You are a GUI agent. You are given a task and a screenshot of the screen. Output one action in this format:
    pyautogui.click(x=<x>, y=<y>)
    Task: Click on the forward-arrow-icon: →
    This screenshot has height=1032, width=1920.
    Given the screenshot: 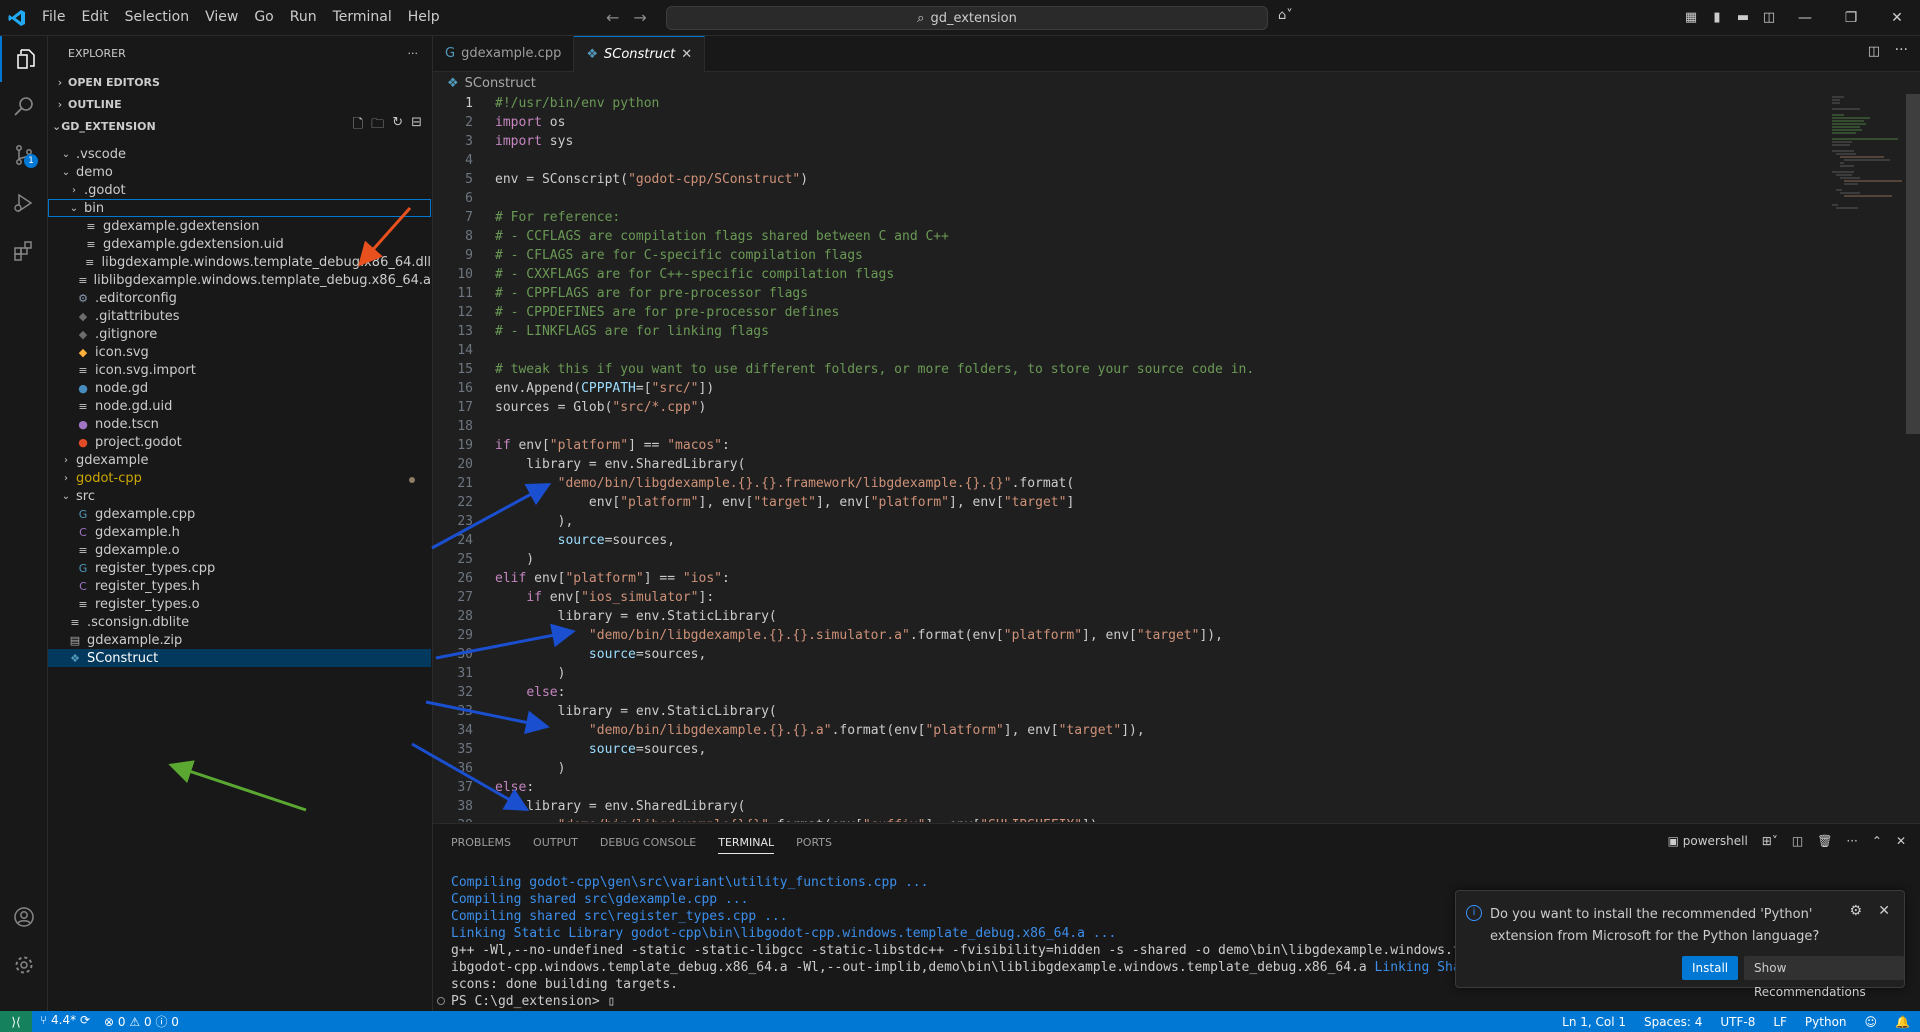 What is the action you would take?
    pyautogui.click(x=639, y=17)
    